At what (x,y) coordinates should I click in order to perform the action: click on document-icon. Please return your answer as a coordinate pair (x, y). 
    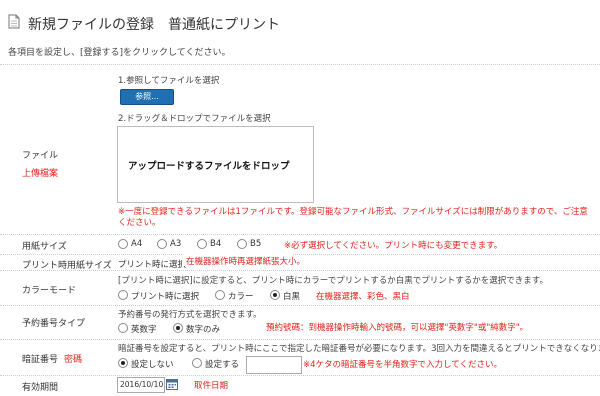
    Looking at the image, I should click on (14, 21).